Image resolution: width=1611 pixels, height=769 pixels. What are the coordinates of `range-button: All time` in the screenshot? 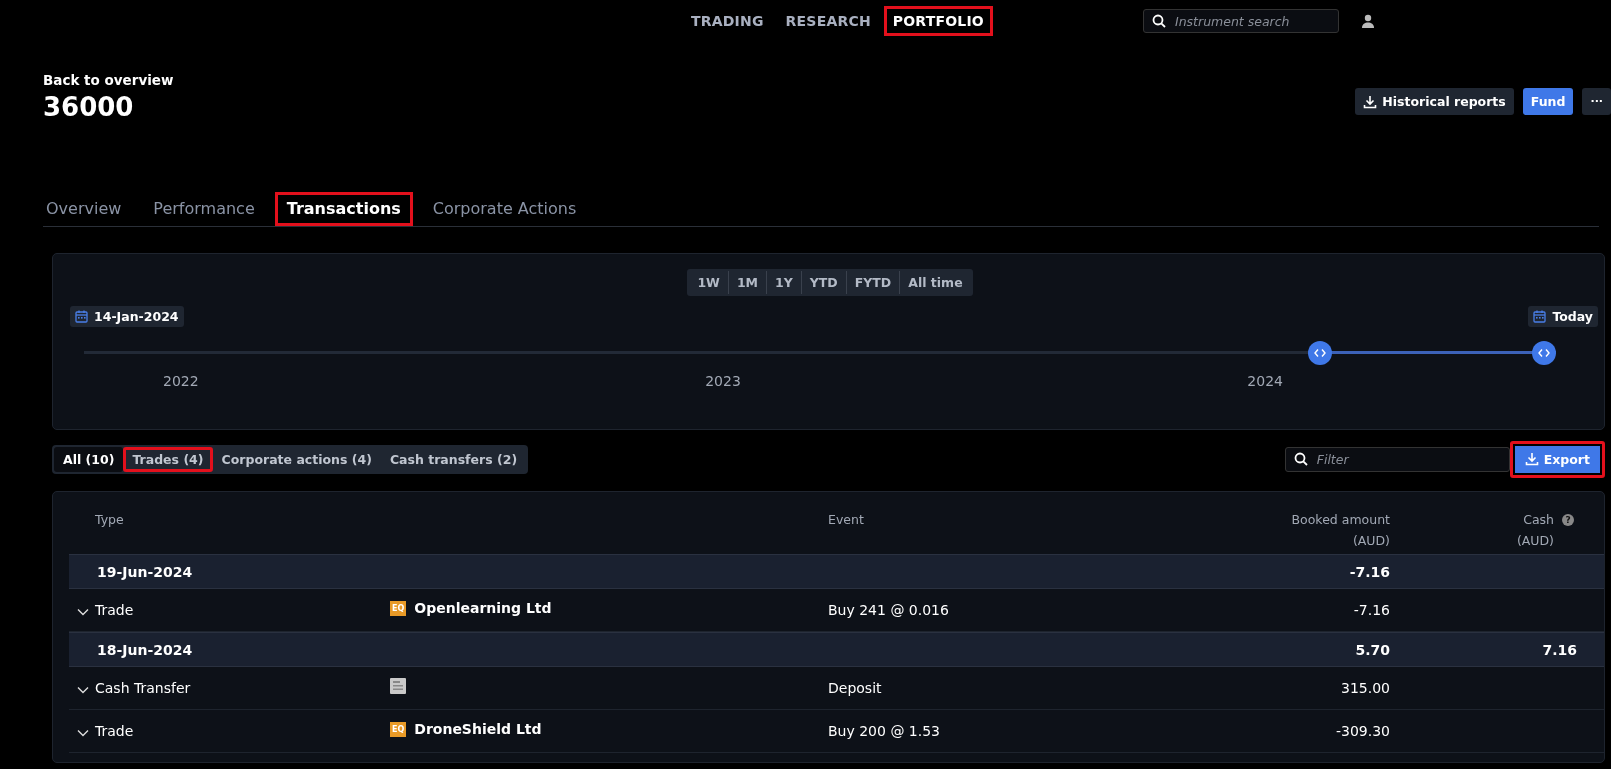 It's located at (935, 282).